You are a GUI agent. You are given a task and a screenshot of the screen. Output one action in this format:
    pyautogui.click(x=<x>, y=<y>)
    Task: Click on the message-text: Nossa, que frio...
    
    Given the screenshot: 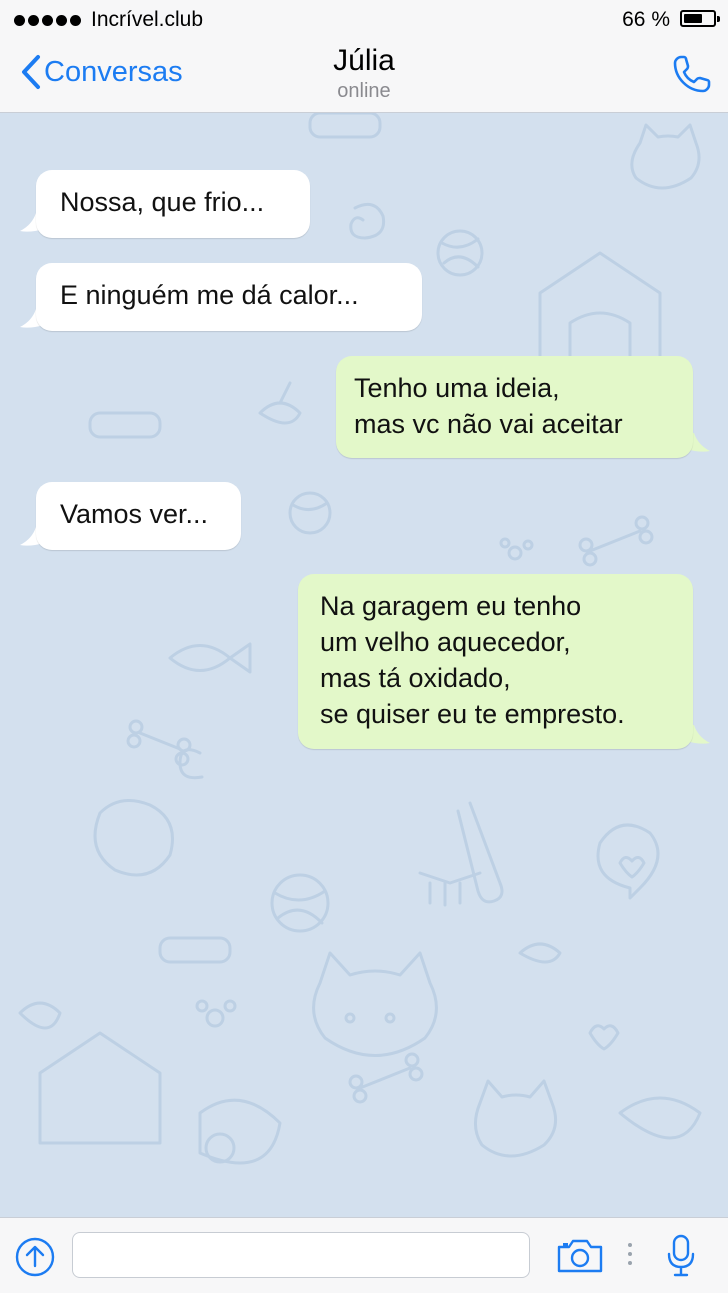 What is the action you would take?
    pyautogui.click(x=162, y=202)
    